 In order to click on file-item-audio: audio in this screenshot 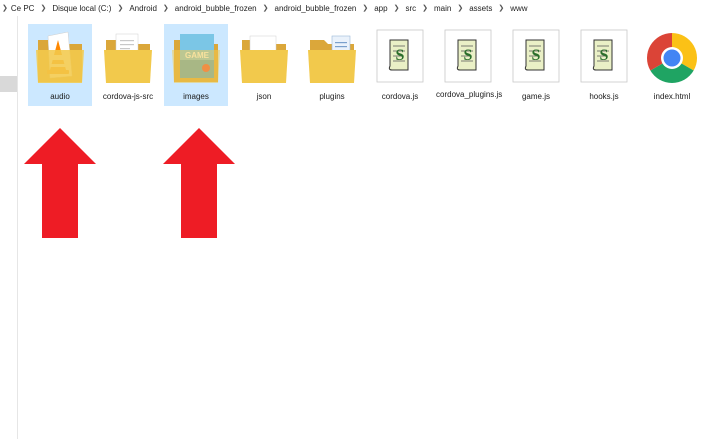, I will do `click(60, 65)`.